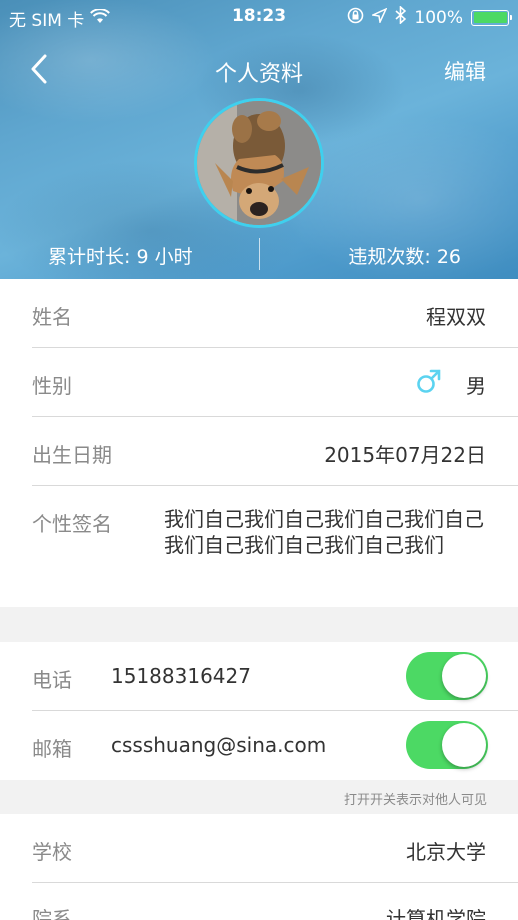 The width and height of the screenshot is (518, 920). What do you see at coordinates (405, 455) in the screenshot?
I see `birthday-value: 2015年07月22日` at bounding box center [405, 455].